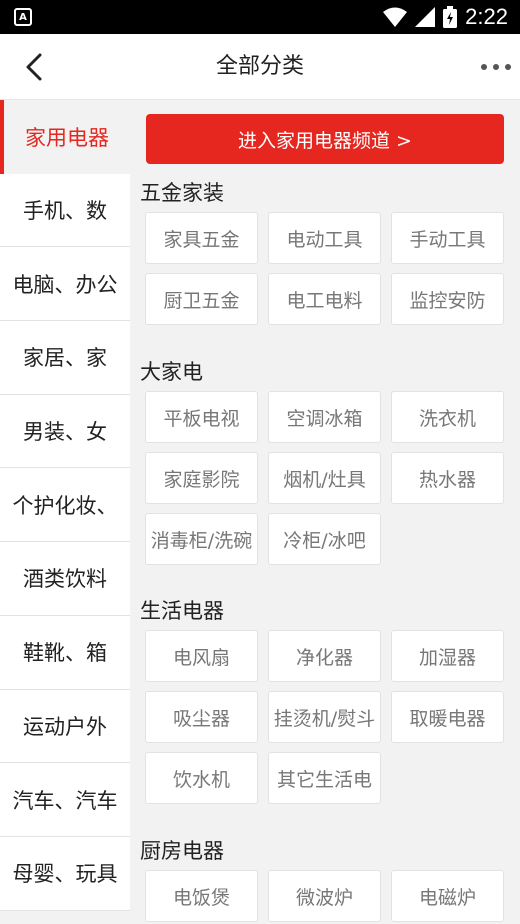  What do you see at coordinates (447, 656) in the screenshot?
I see `subcategory-item: 加湿器` at bounding box center [447, 656].